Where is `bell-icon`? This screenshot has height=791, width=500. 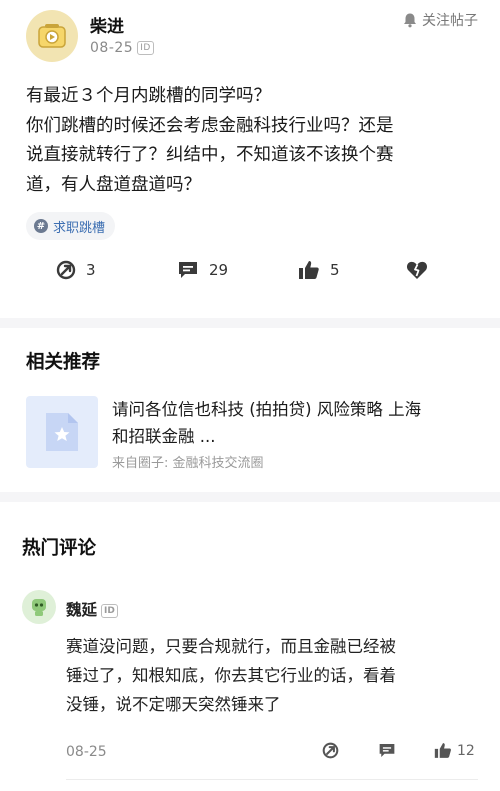
bell-icon is located at coordinates (410, 20).